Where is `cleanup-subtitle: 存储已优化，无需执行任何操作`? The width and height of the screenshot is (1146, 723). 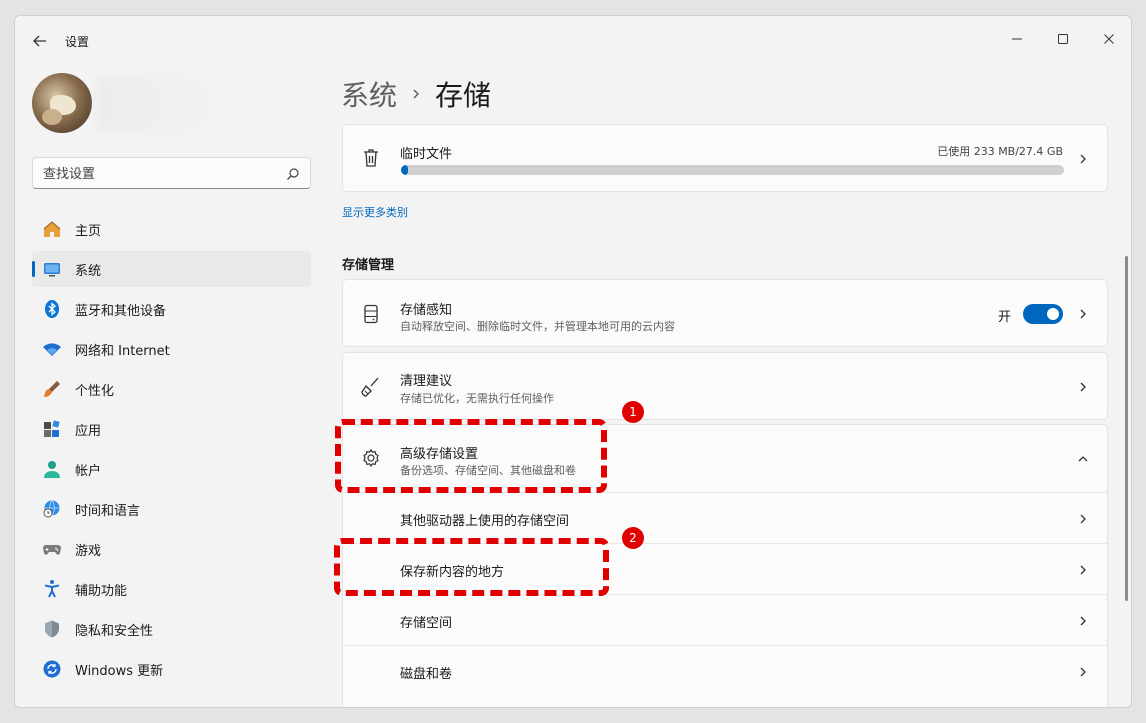
cleanup-subtitle: 存储已优化，无需执行任何操作 is located at coordinates (477, 398).